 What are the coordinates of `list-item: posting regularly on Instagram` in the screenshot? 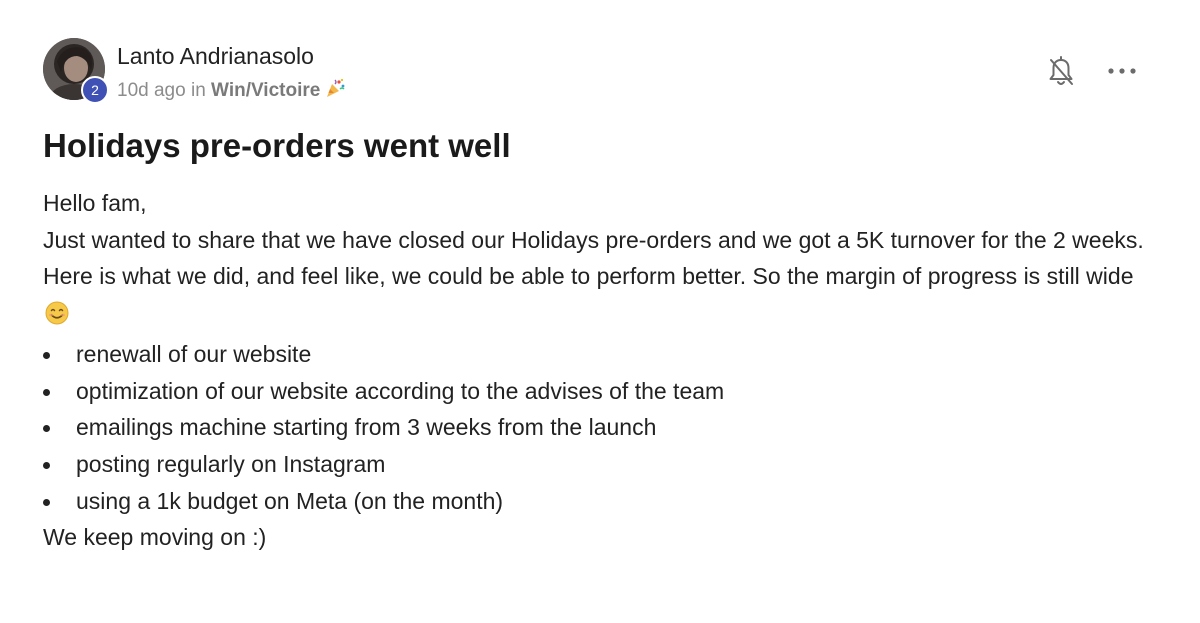 It's located at (598, 464).